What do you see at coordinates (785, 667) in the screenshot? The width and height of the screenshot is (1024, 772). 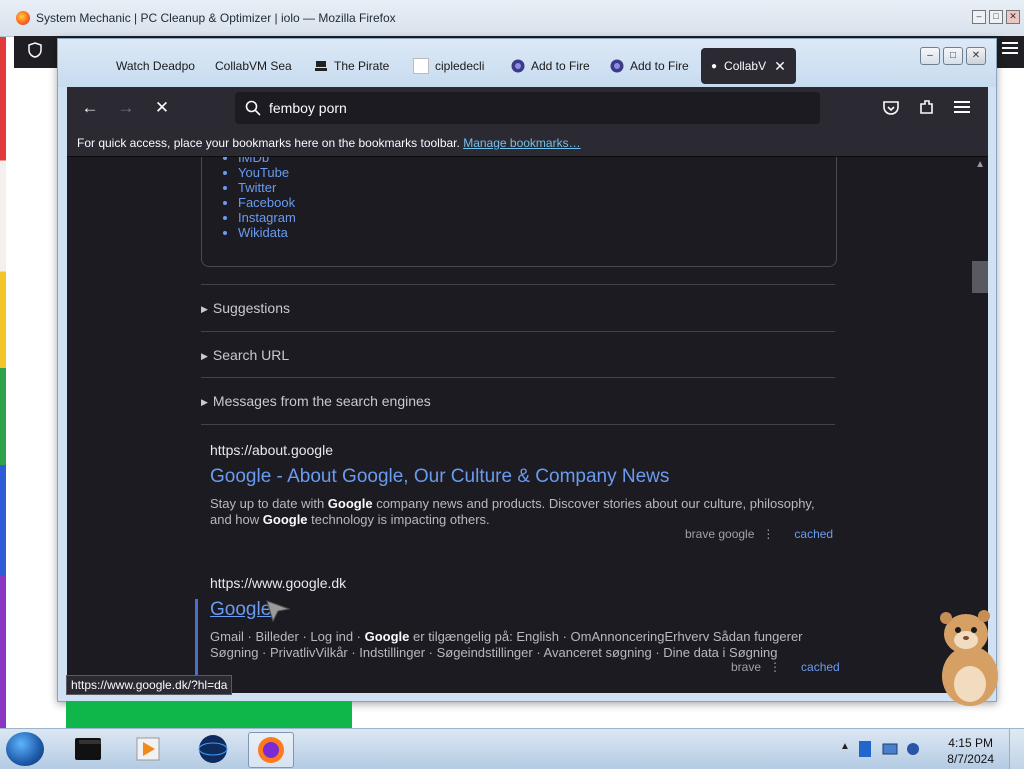 I see `result-meta: brave ⋮ cached` at bounding box center [785, 667].